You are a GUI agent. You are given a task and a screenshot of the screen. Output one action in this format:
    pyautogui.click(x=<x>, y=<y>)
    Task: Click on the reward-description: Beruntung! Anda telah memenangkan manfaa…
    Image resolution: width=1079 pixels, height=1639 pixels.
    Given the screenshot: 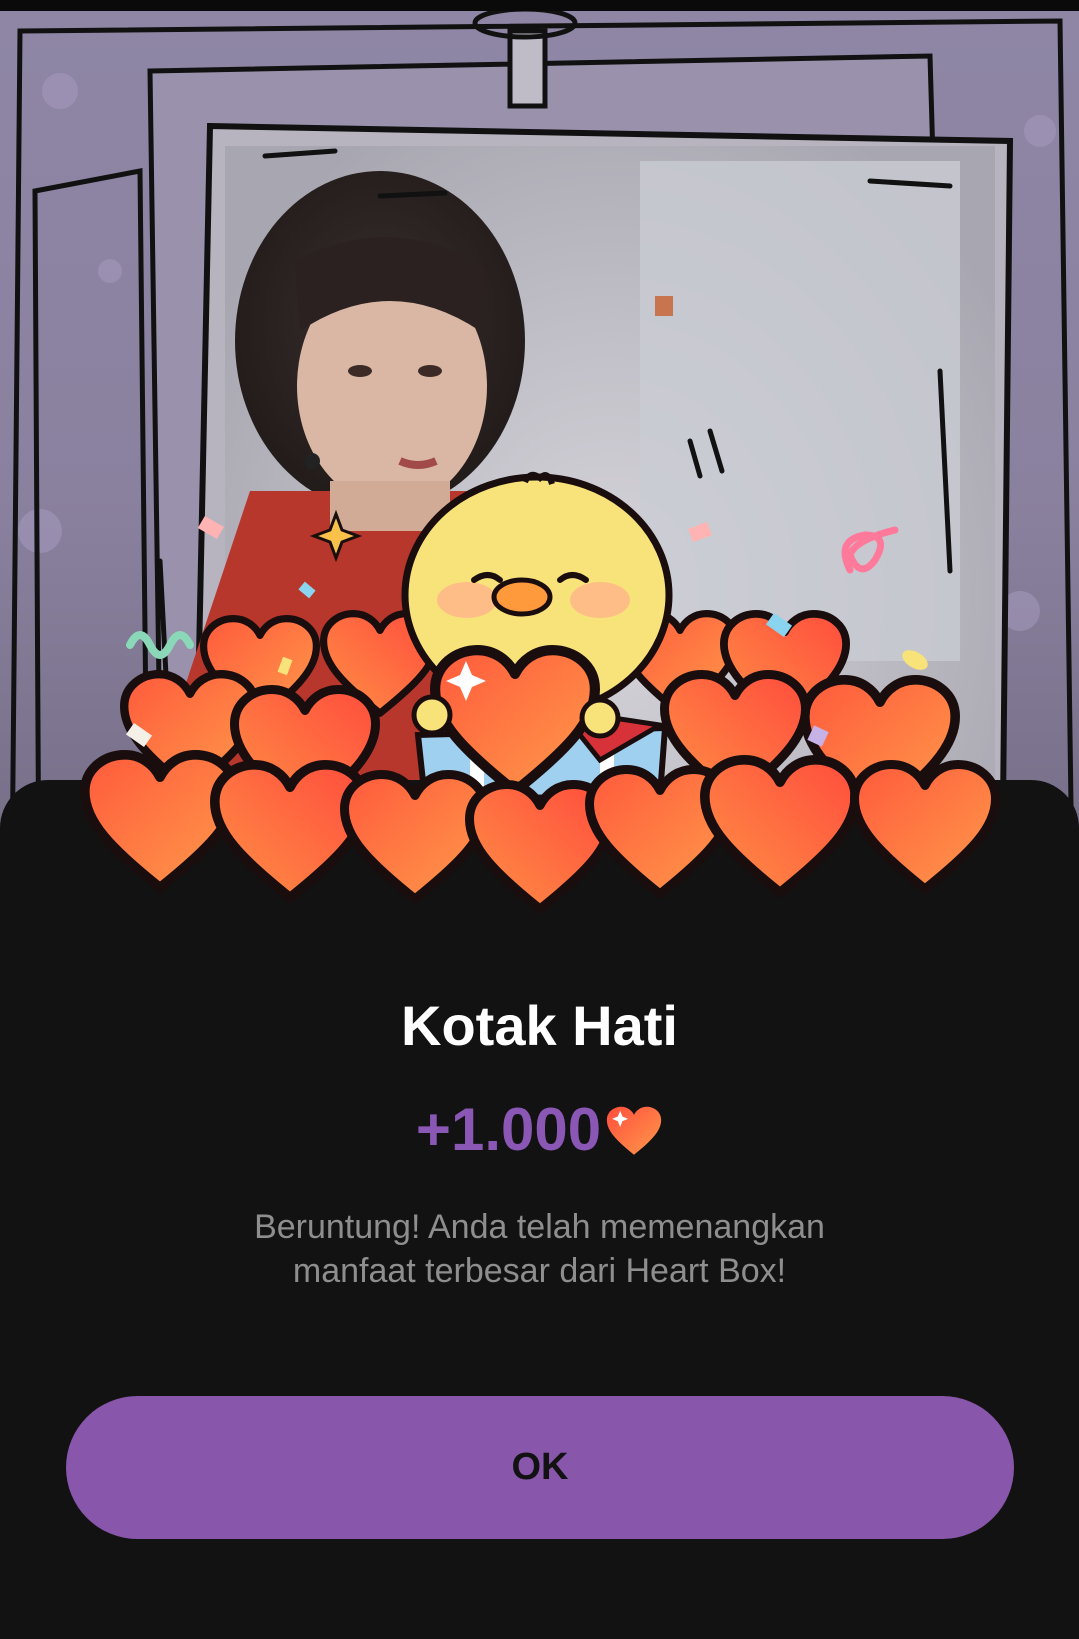 What is the action you would take?
    pyautogui.click(x=539, y=1249)
    